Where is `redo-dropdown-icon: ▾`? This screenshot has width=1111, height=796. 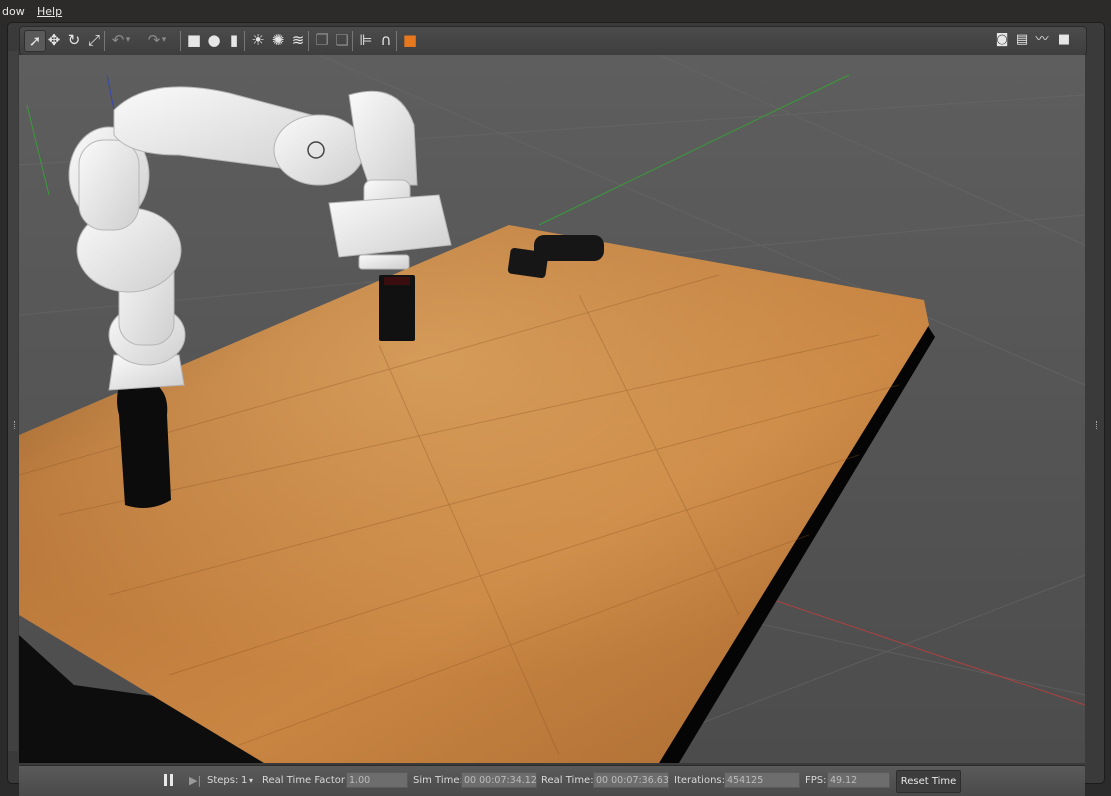 redo-dropdown-icon: ▾ is located at coordinates (164, 40).